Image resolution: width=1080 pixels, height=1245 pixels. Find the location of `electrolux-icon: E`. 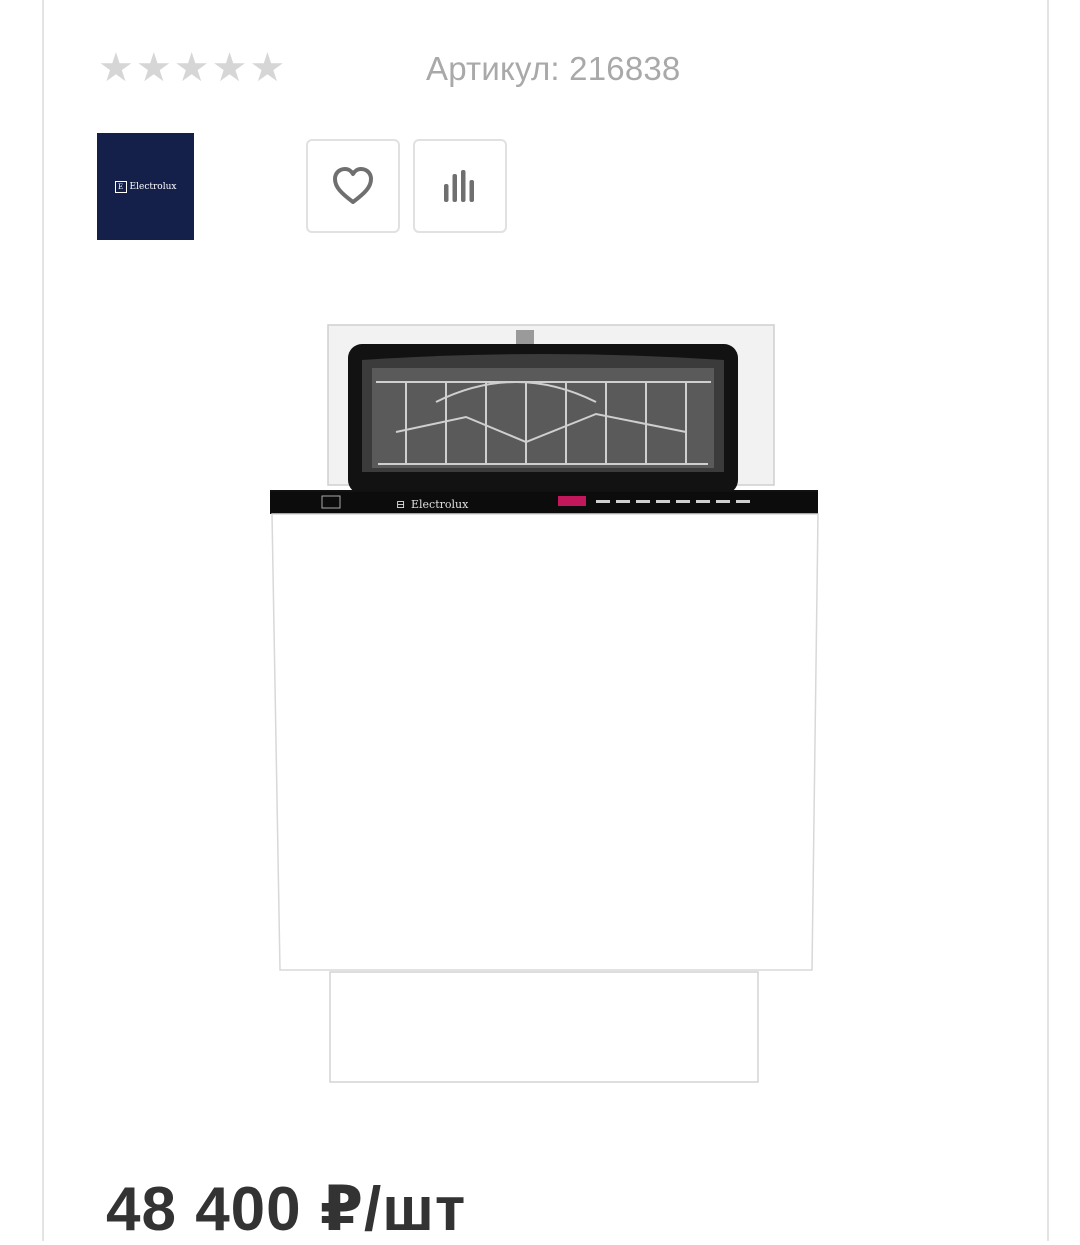

electrolux-icon: E is located at coordinates (120, 186).